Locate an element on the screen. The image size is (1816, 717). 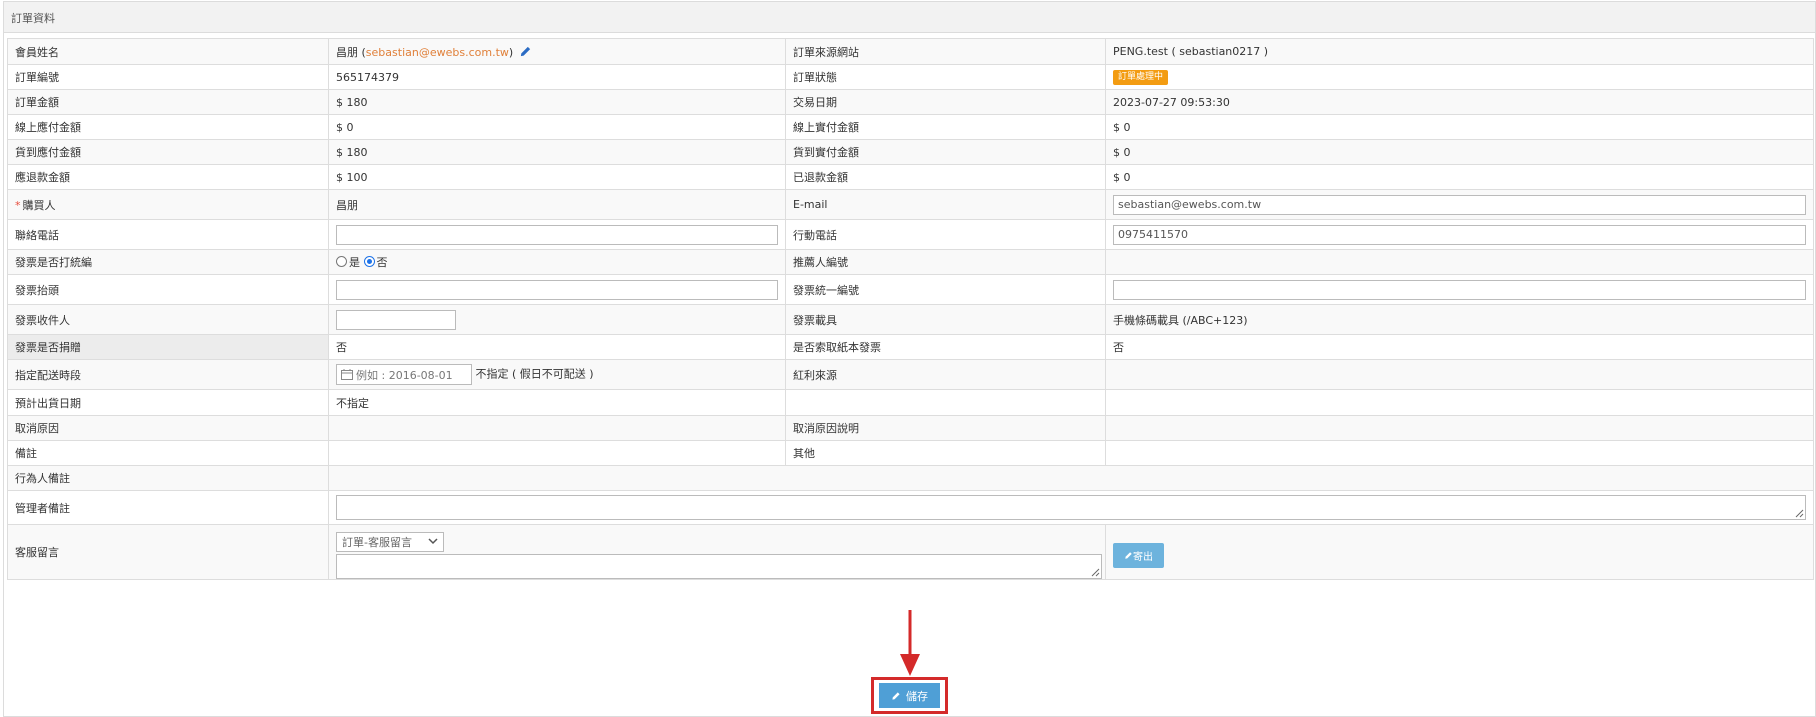
cs-select-value: 訂單-客服留言 is located at coordinates (377, 542).